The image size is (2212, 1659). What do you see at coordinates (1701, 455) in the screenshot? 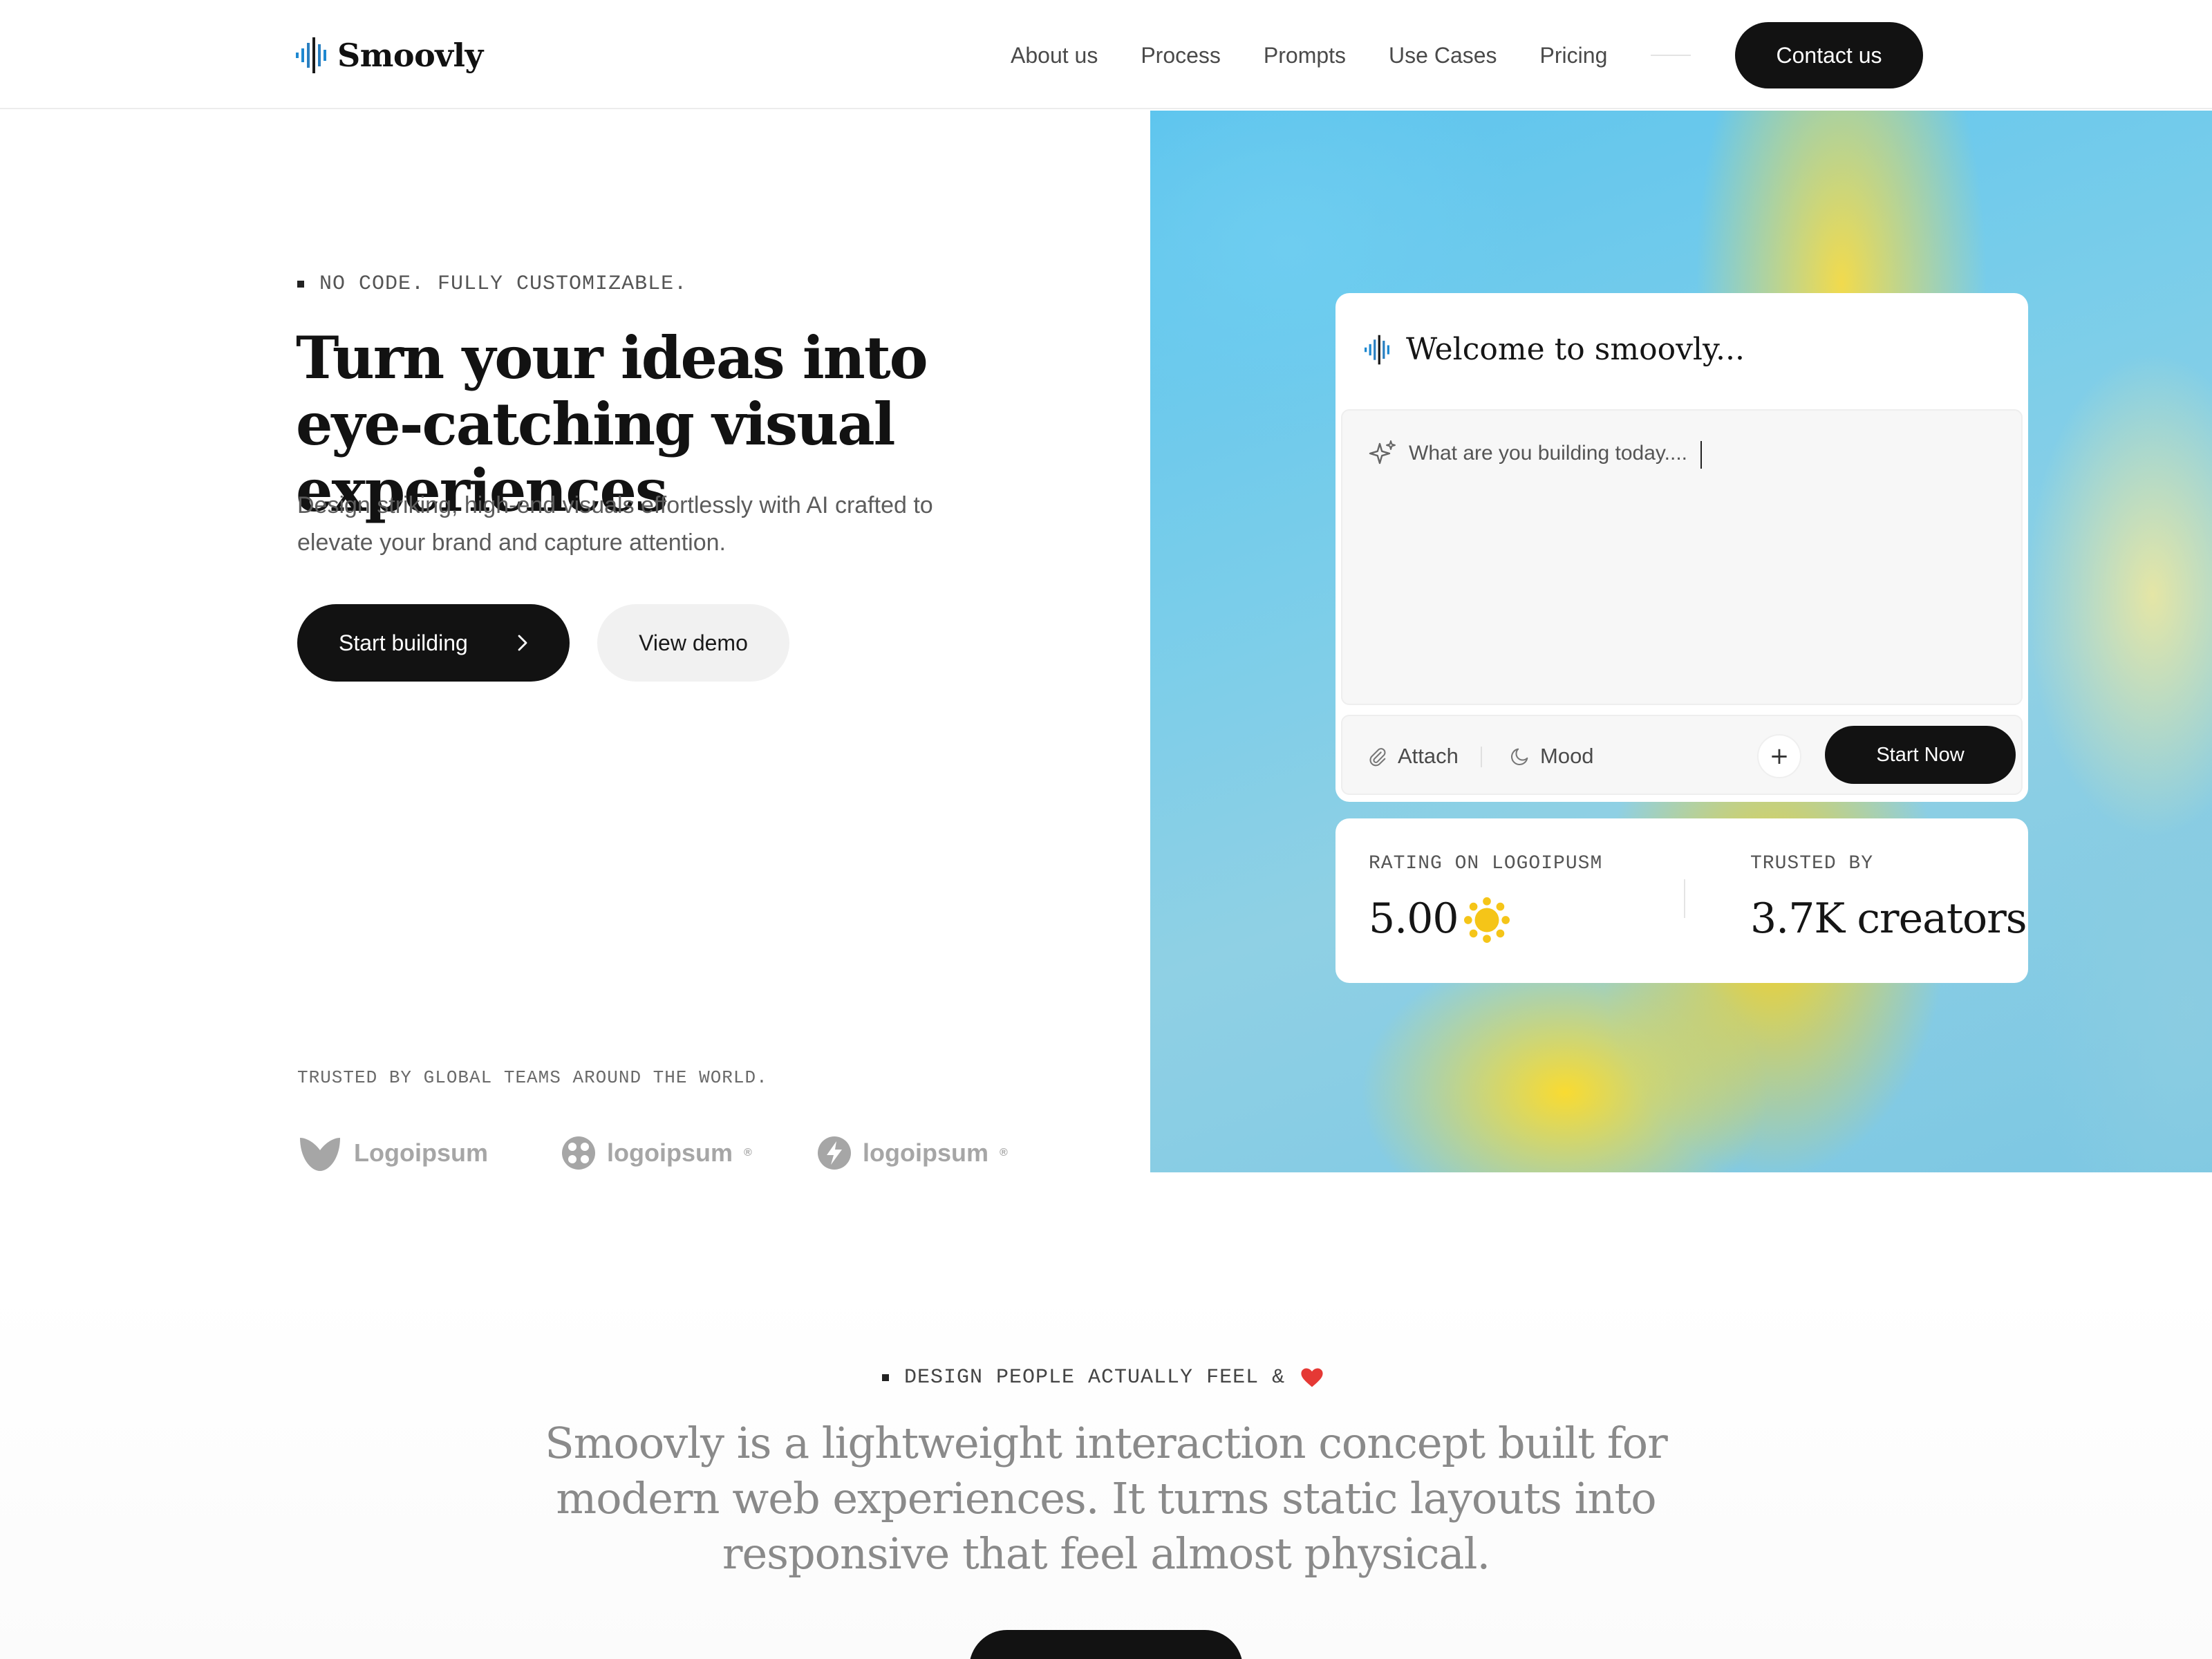
I see `text-caret` at bounding box center [1701, 455].